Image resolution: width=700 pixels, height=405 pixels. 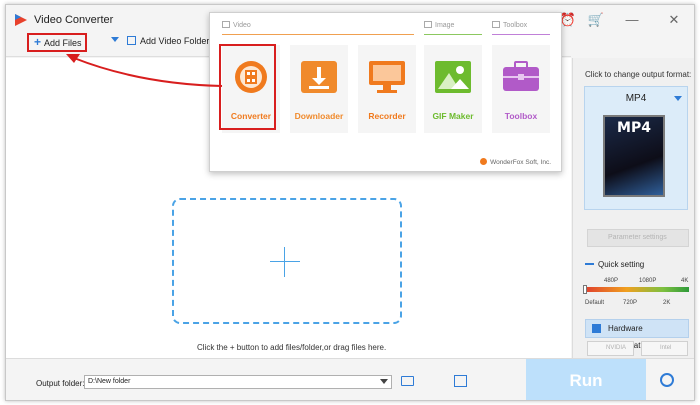 What do you see at coordinates (407, 381) in the screenshot?
I see `open-folder-icon` at bounding box center [407, 381].